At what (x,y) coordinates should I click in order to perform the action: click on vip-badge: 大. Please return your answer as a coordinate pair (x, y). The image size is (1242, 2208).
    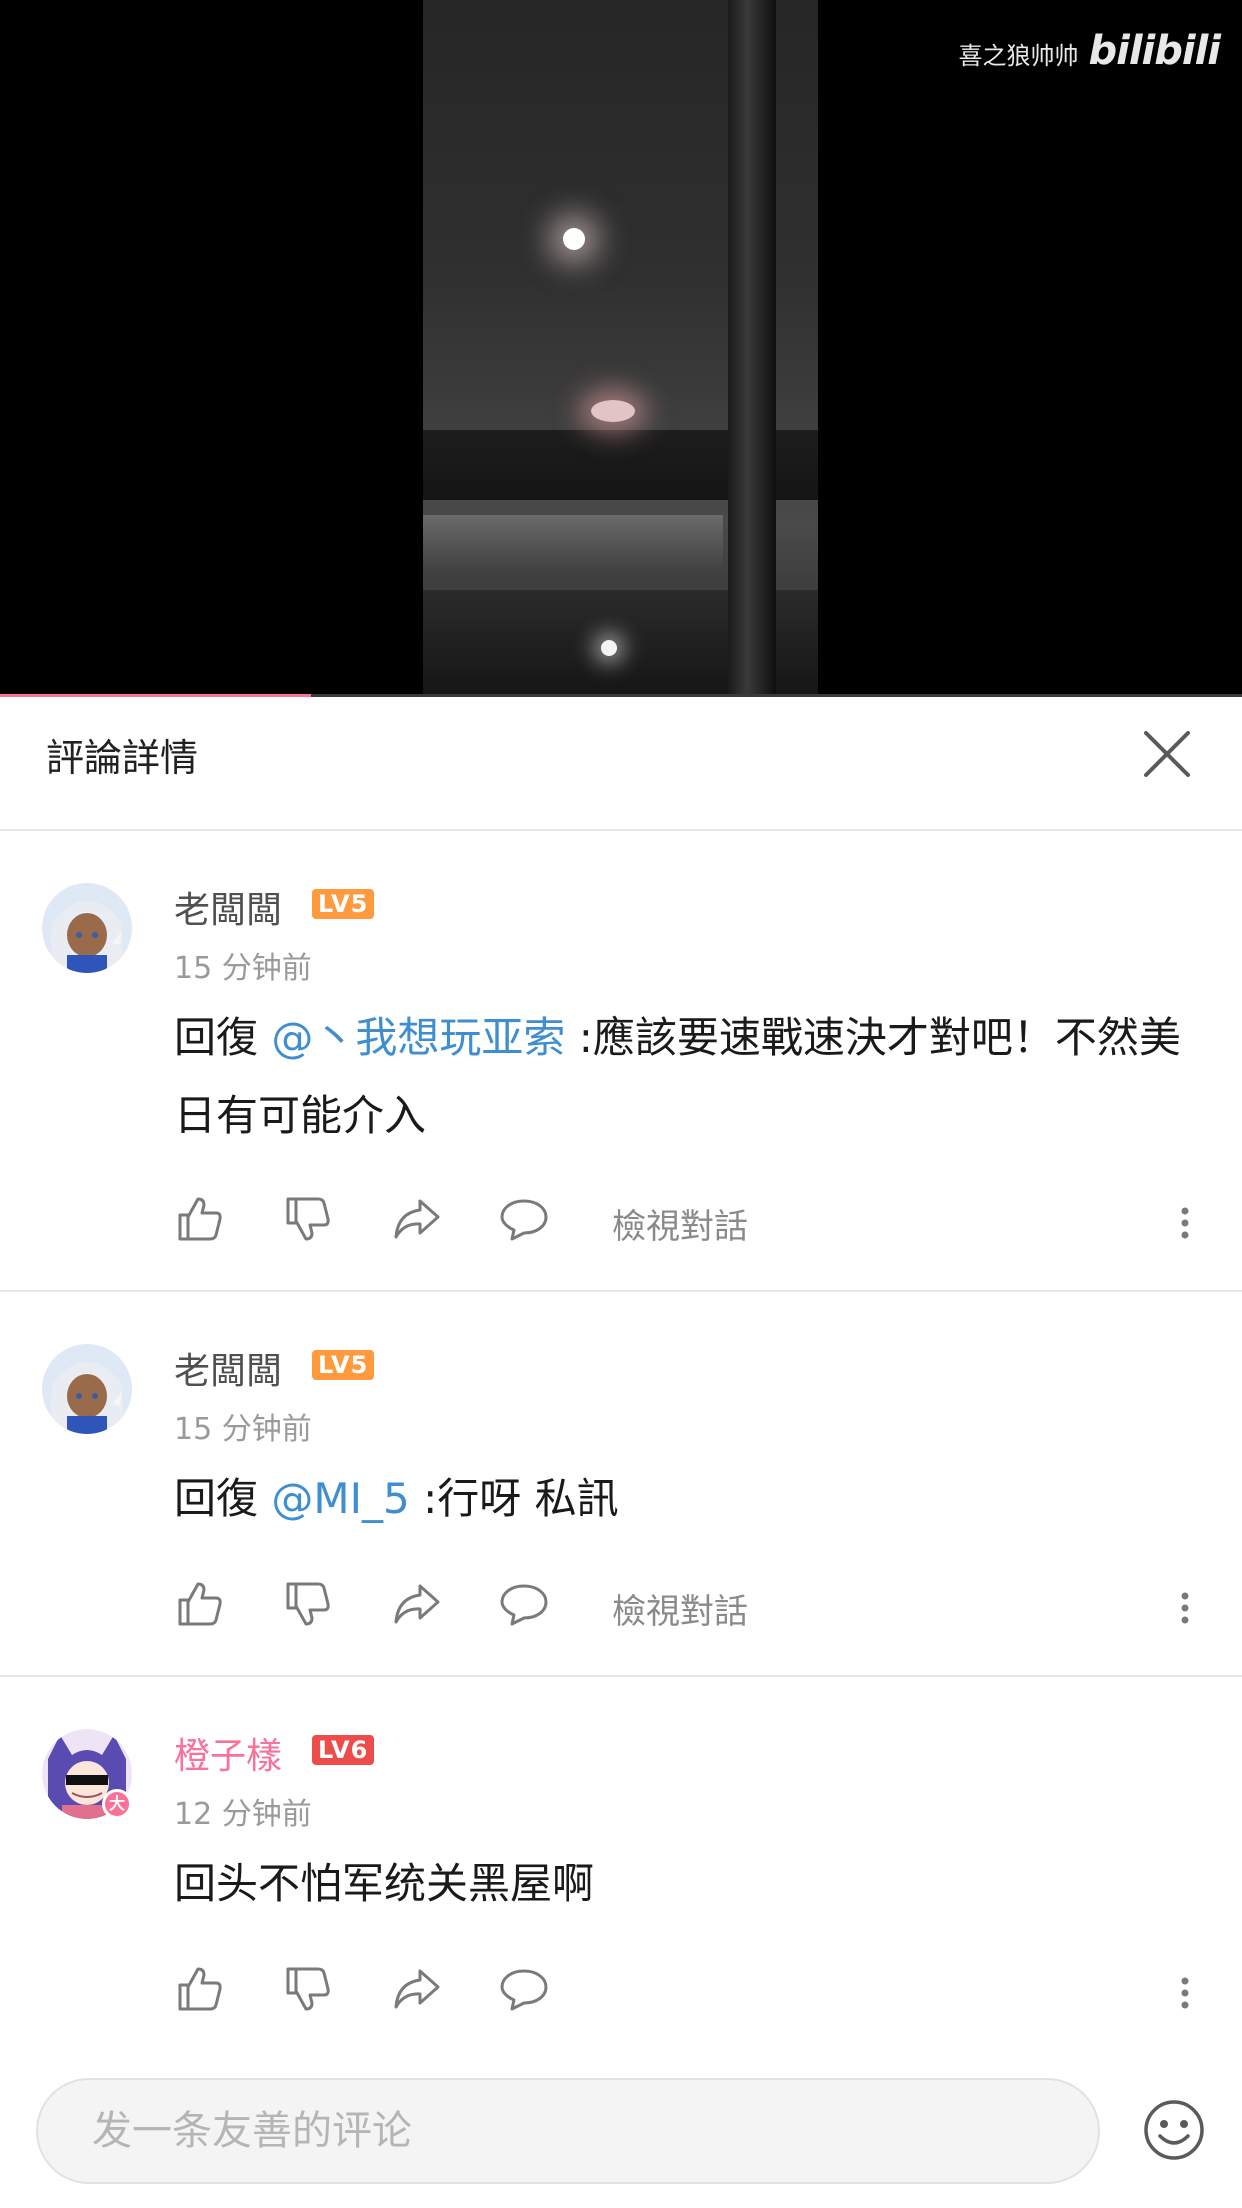
    Looking at the image, I should click on (117, 1804).